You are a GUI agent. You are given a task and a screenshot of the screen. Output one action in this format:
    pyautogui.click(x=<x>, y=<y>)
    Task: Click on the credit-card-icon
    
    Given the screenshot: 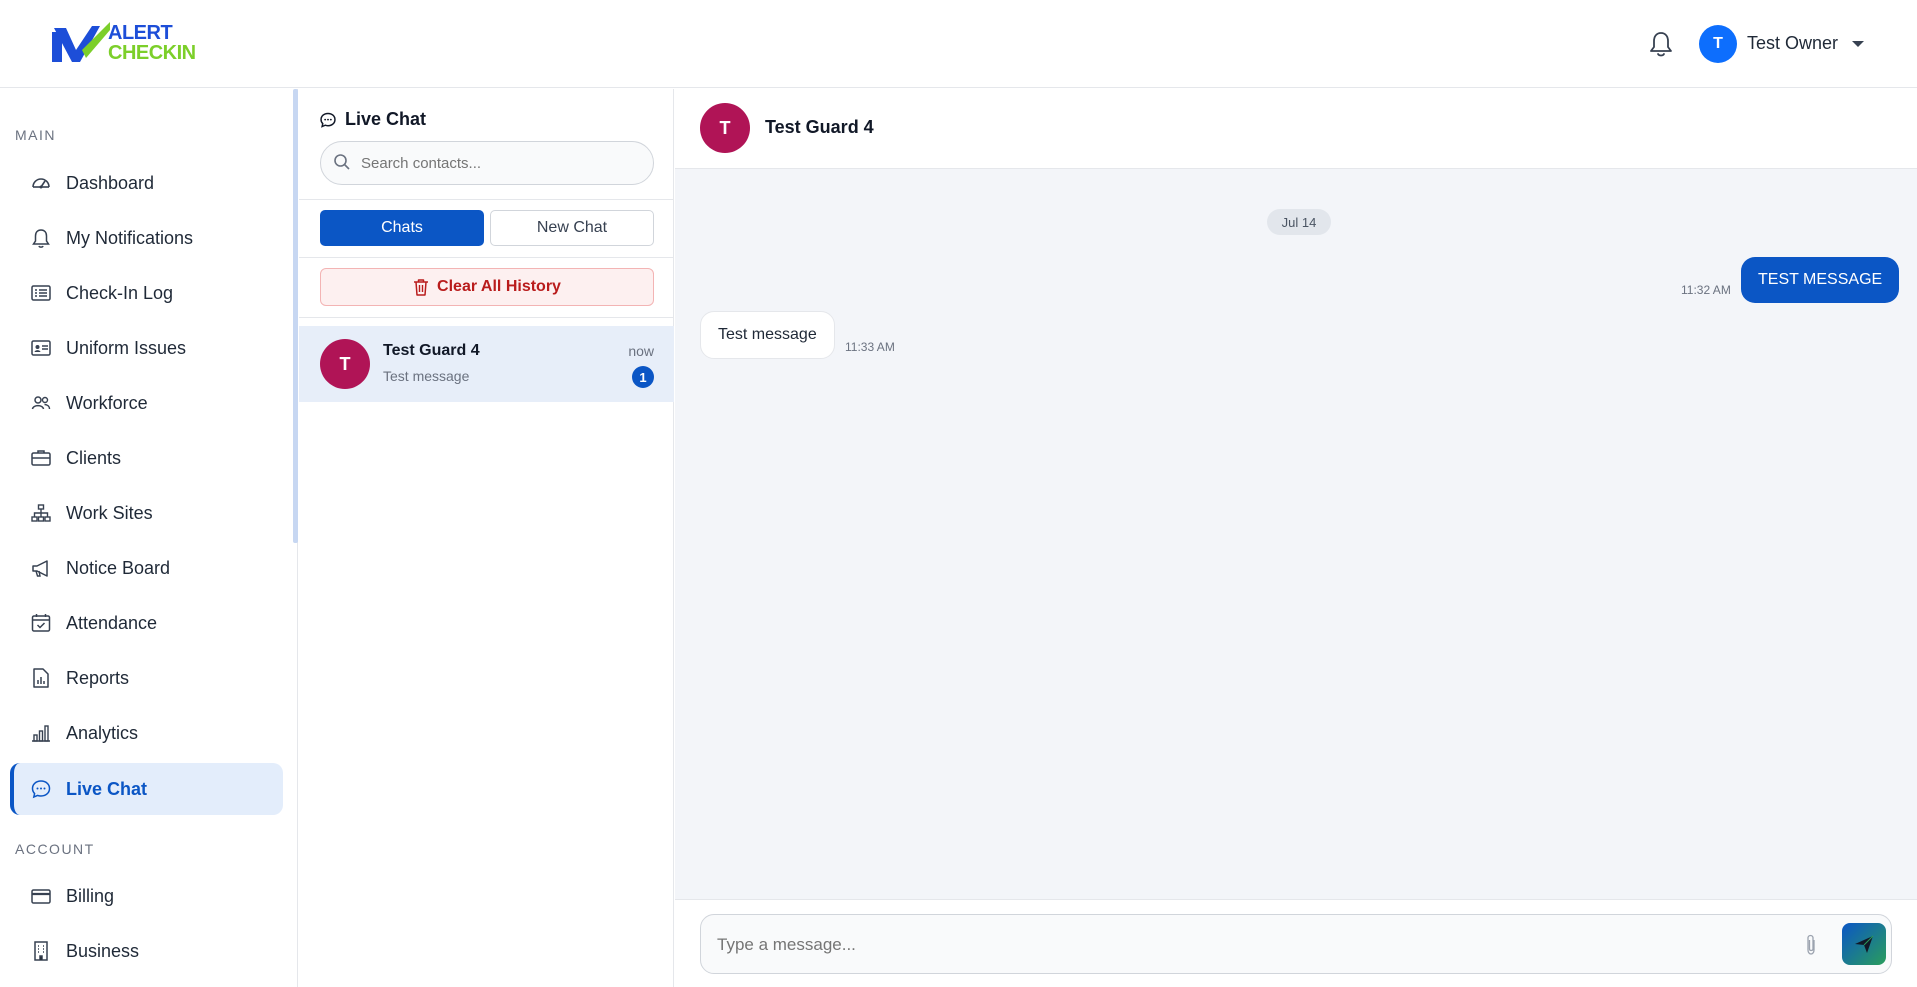 What is the action you would take?
    pyautogui.click(x=41, y=896)
    